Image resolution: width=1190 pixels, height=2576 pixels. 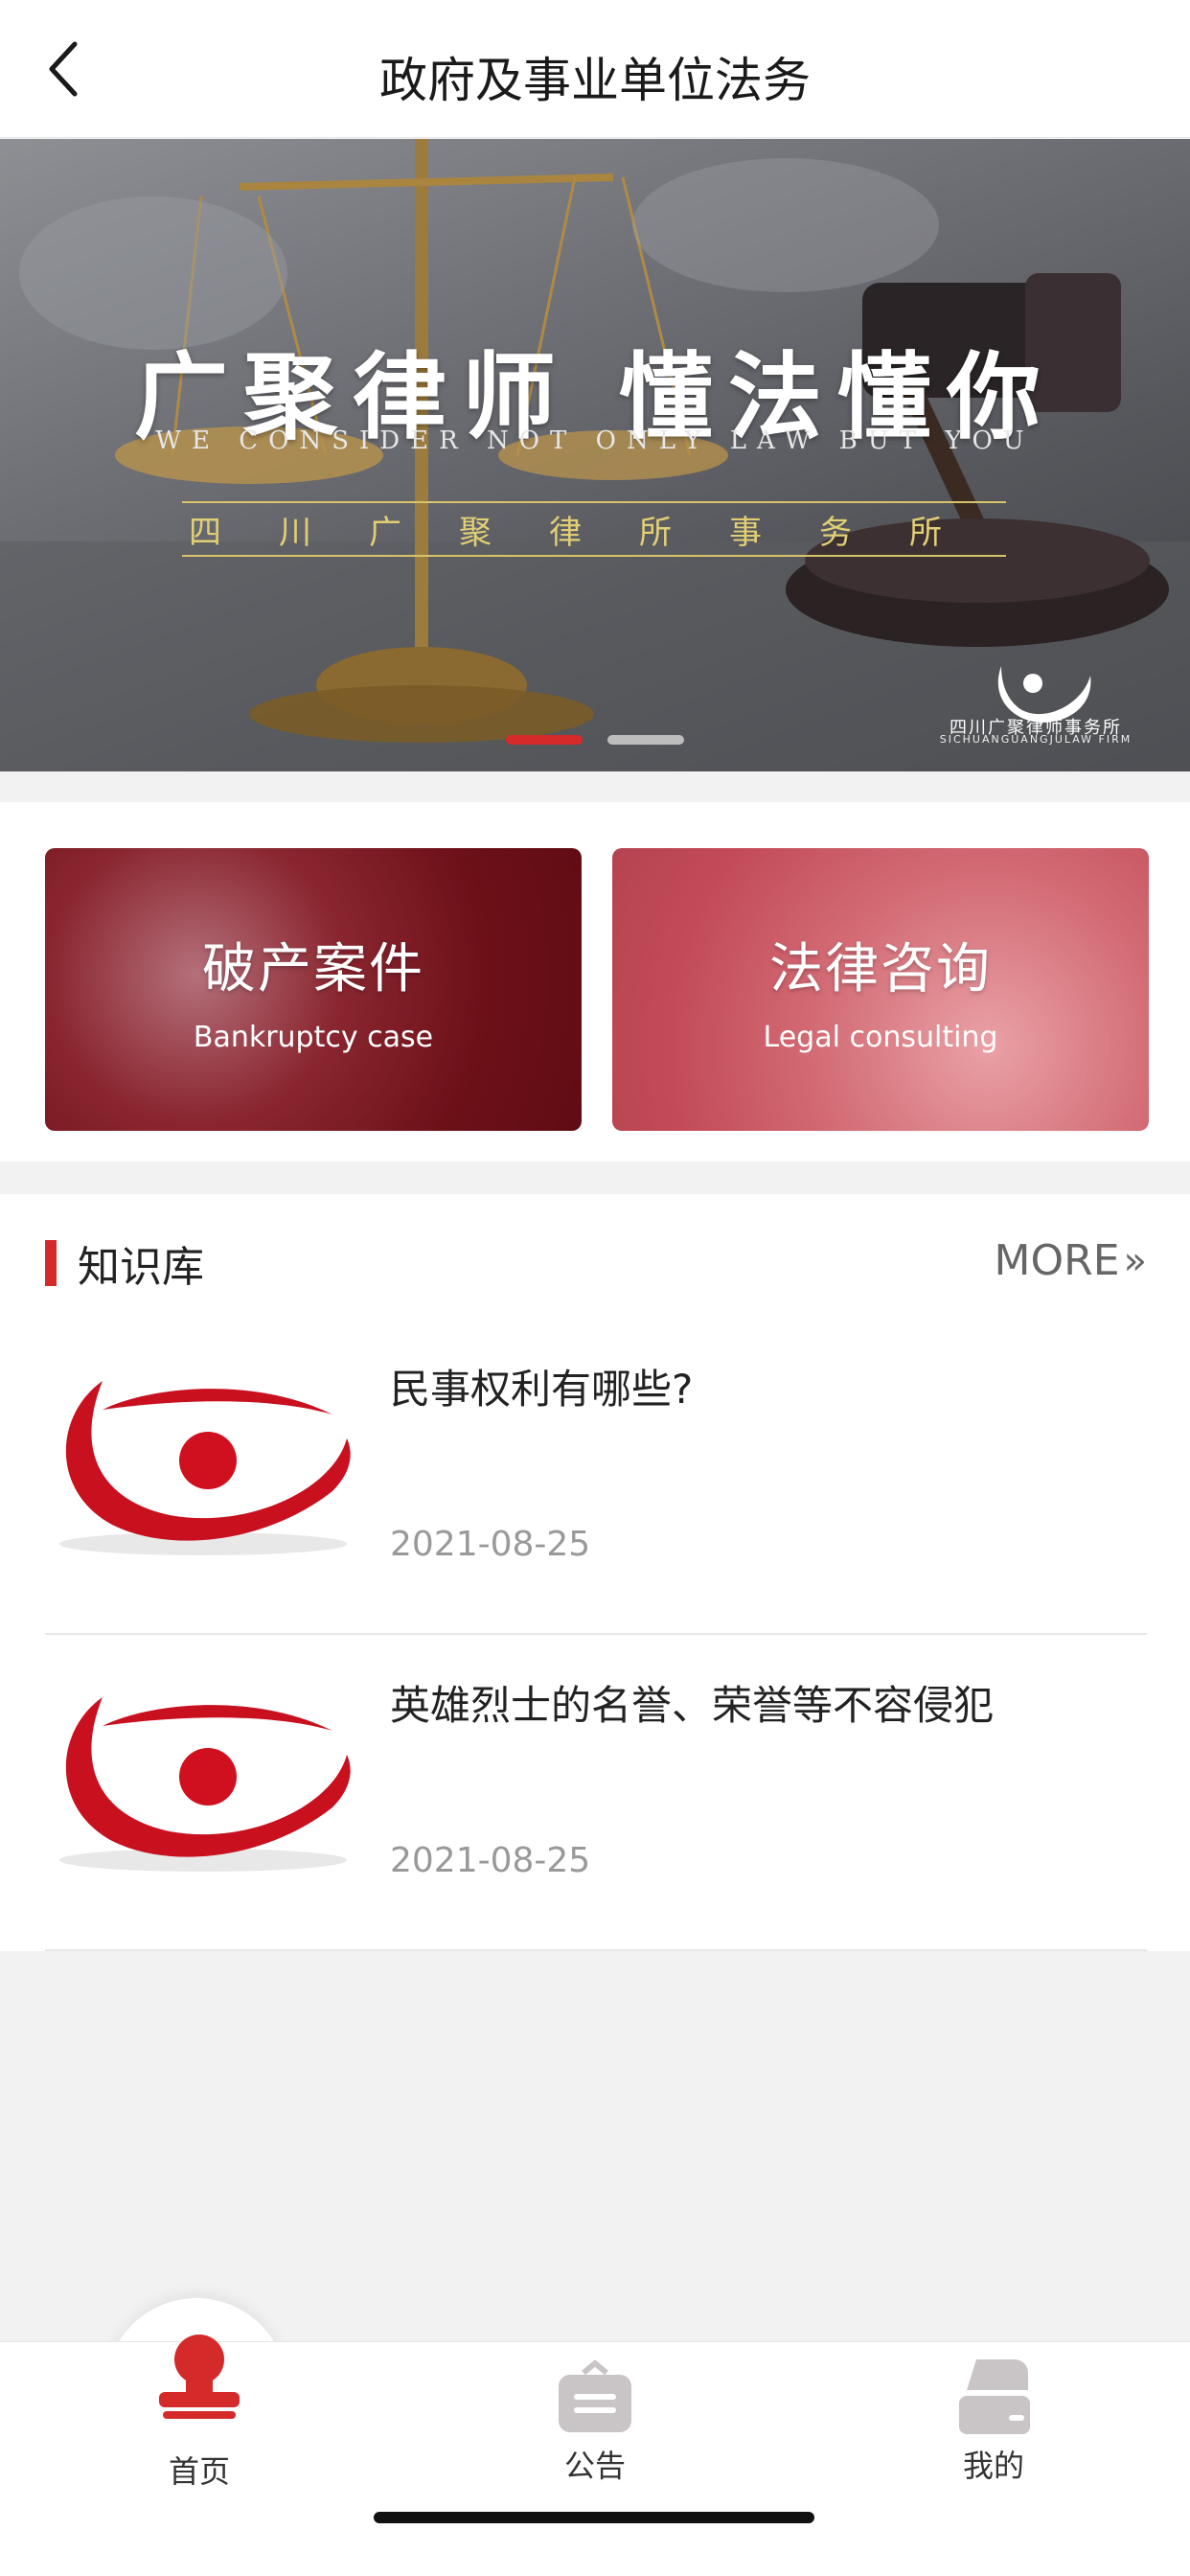 I want to click on tab-home: 首页, so click(x=199, y=2424).